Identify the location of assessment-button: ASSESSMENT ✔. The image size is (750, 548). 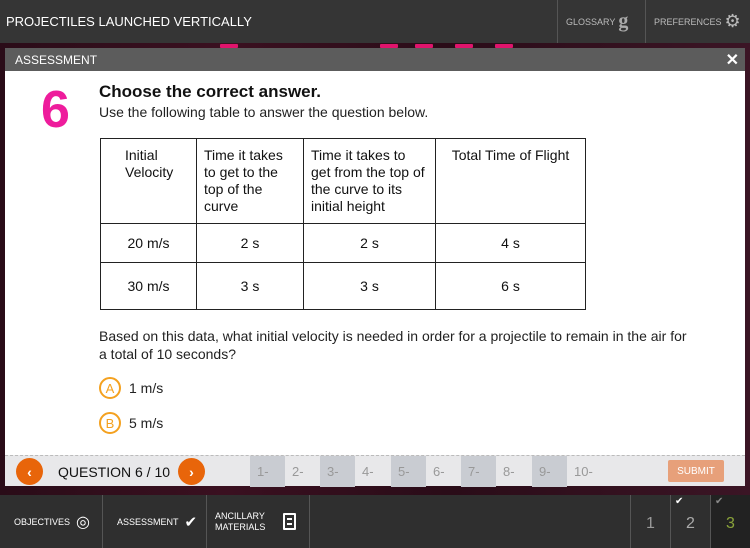
(155, 521).